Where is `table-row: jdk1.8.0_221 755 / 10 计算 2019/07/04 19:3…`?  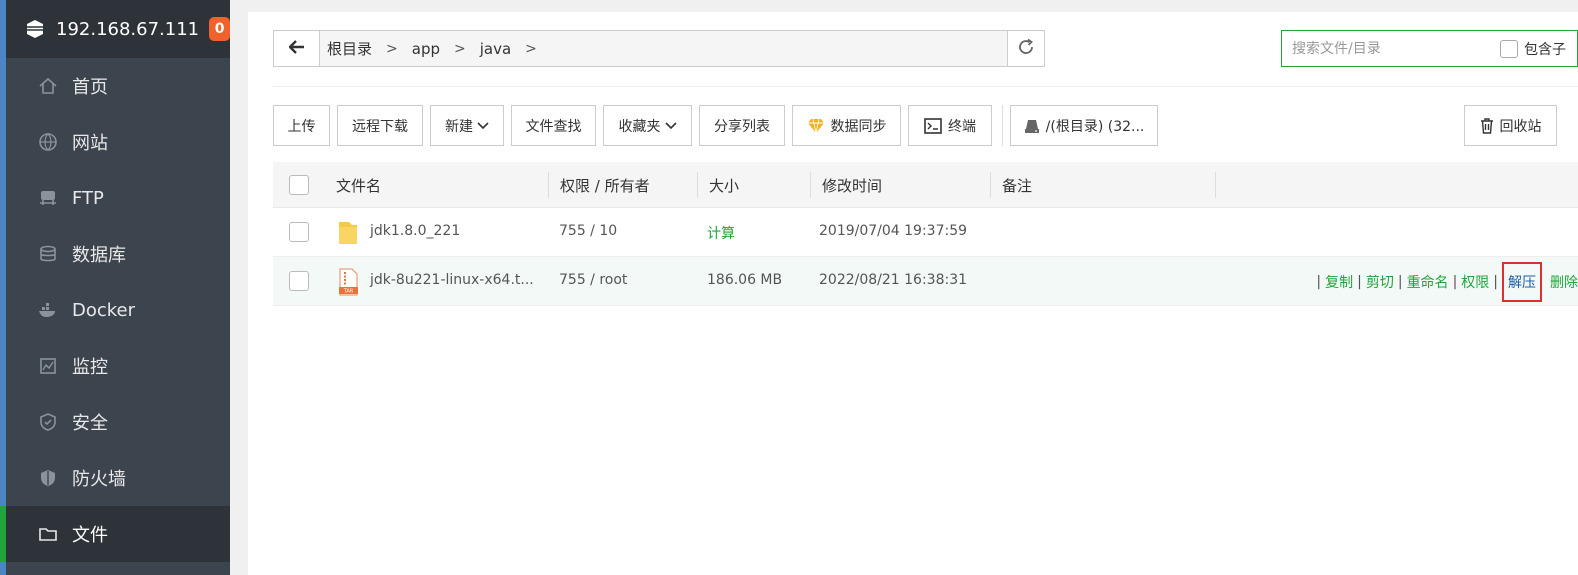 table-row: jdk1.8.0_221 755 / 10 计算 2019/07/04 19:3… is located at coordinates (925, 232).